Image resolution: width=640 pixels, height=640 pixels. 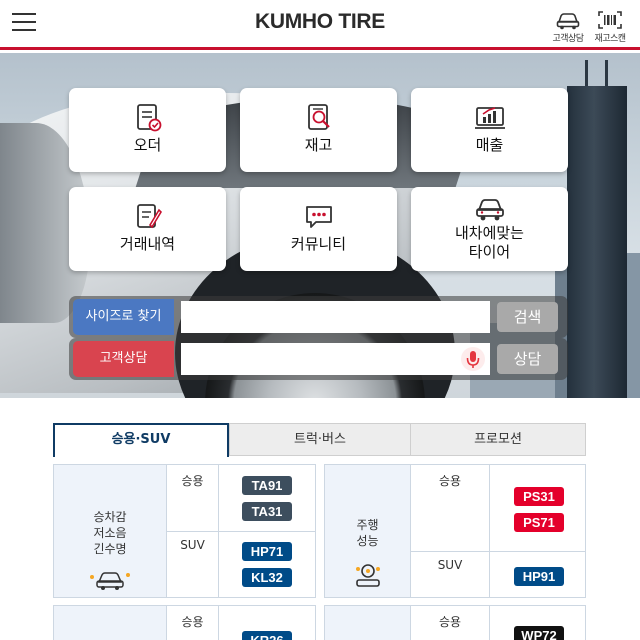 I want to click on category-panel-4: 승용 WP72, so click(x=455, y=622).